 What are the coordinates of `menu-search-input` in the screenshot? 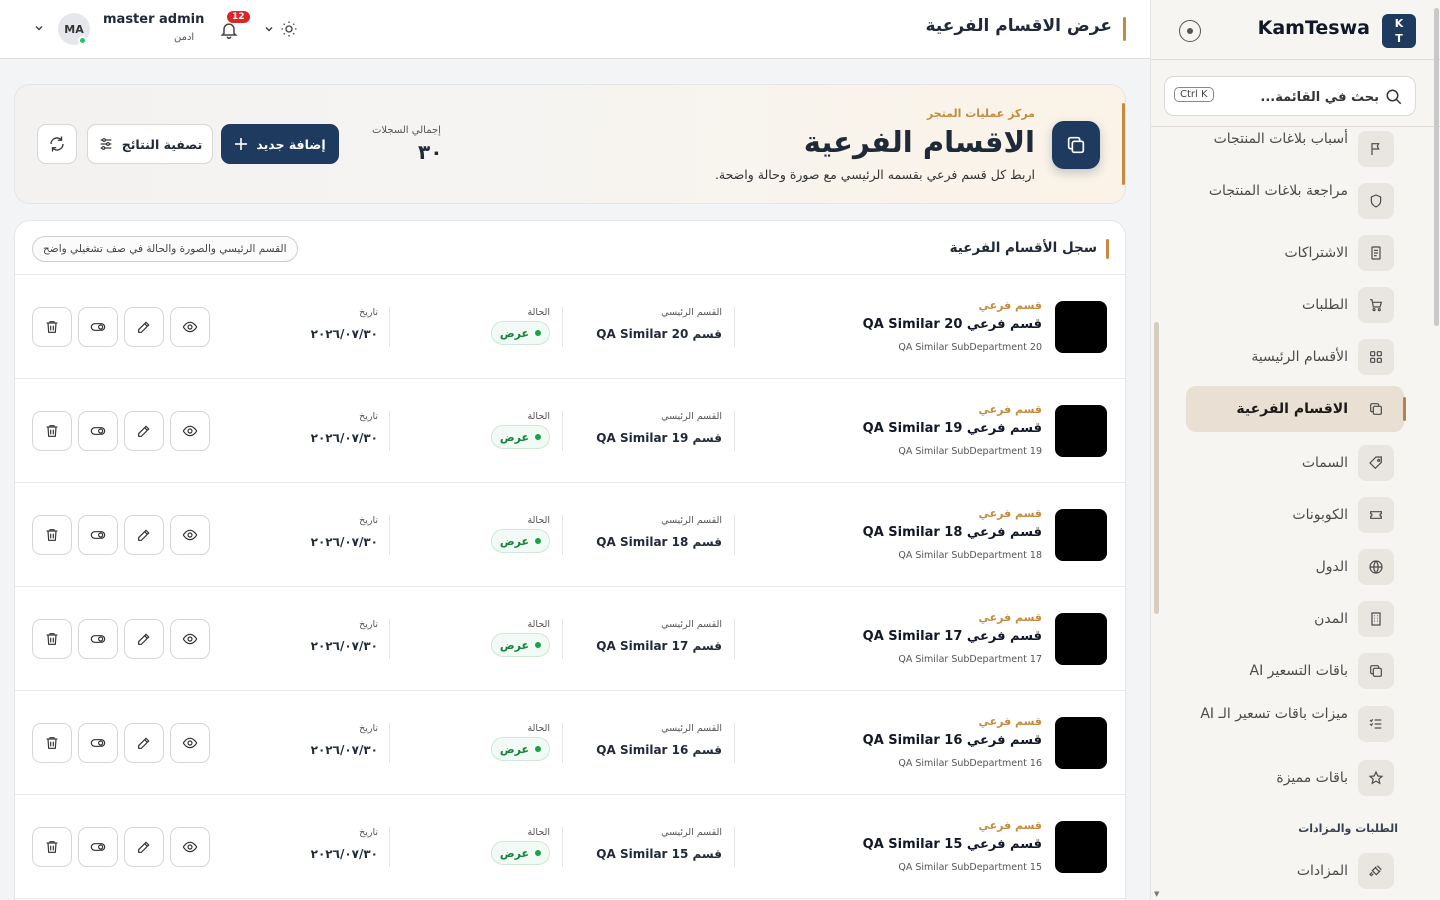 It's located at (1304, 97).